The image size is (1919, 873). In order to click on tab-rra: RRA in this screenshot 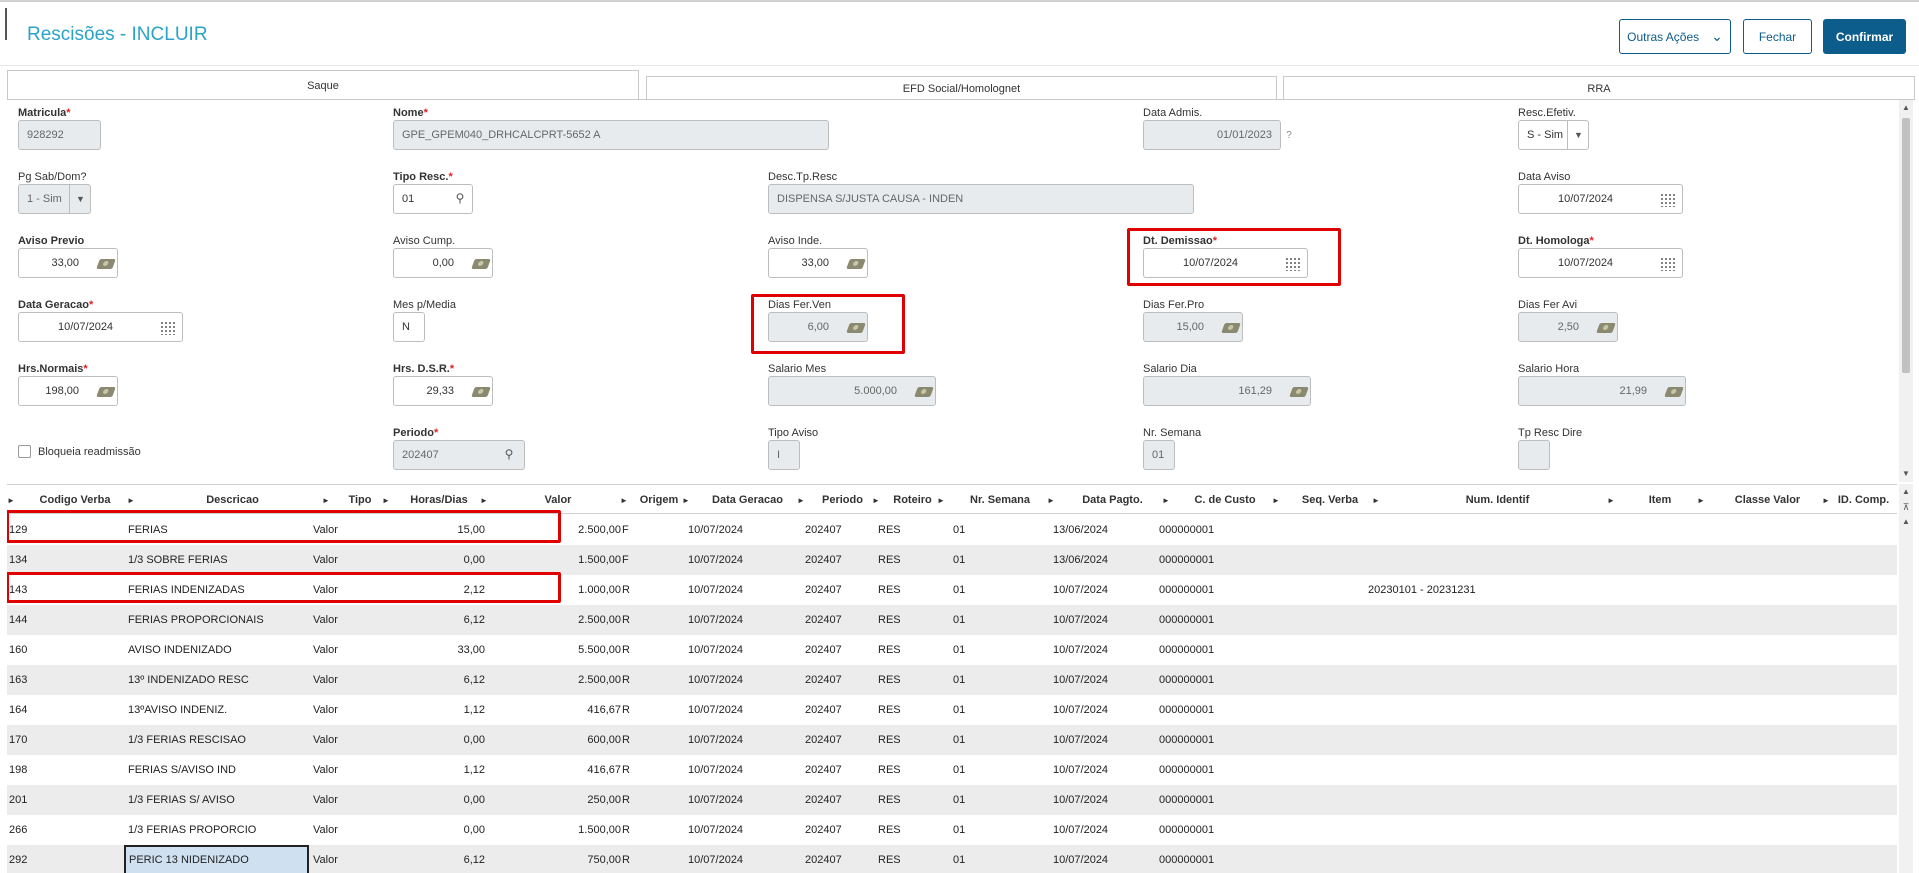, I will do `click(1599, 88)`.